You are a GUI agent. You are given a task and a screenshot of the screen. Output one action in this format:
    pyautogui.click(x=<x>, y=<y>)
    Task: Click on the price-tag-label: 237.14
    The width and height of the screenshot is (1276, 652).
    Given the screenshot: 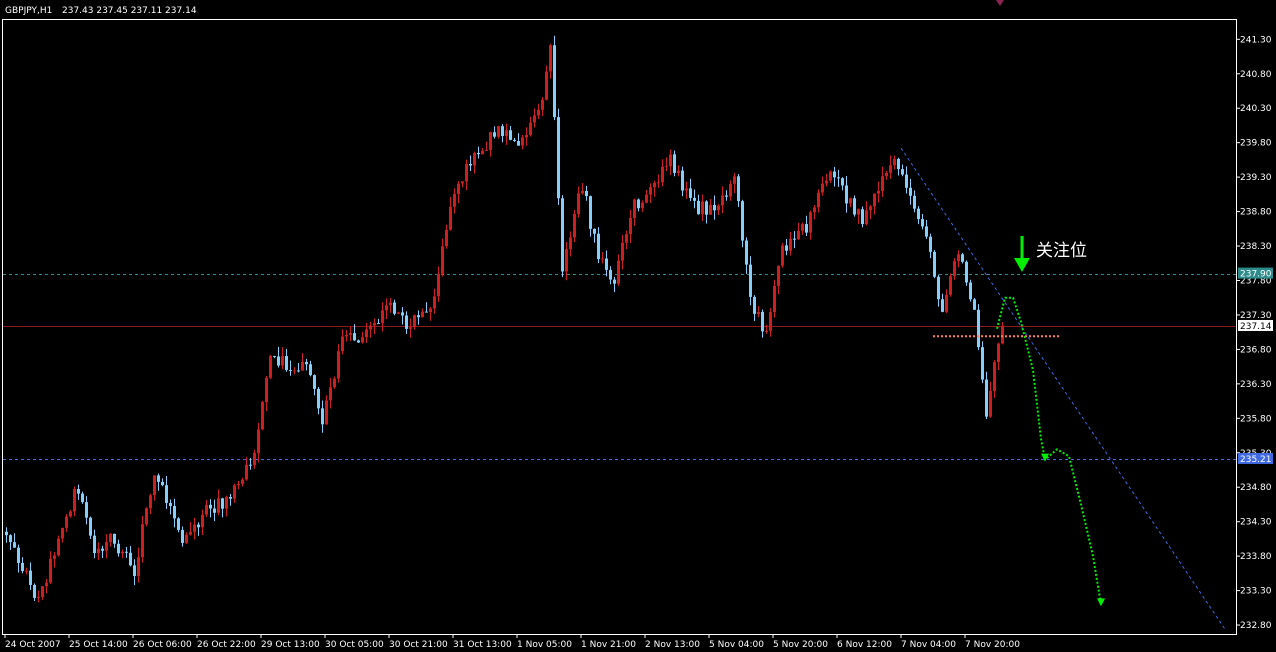 What is the action you would take?
    pyautogui.click(x=1256, y=327)
    